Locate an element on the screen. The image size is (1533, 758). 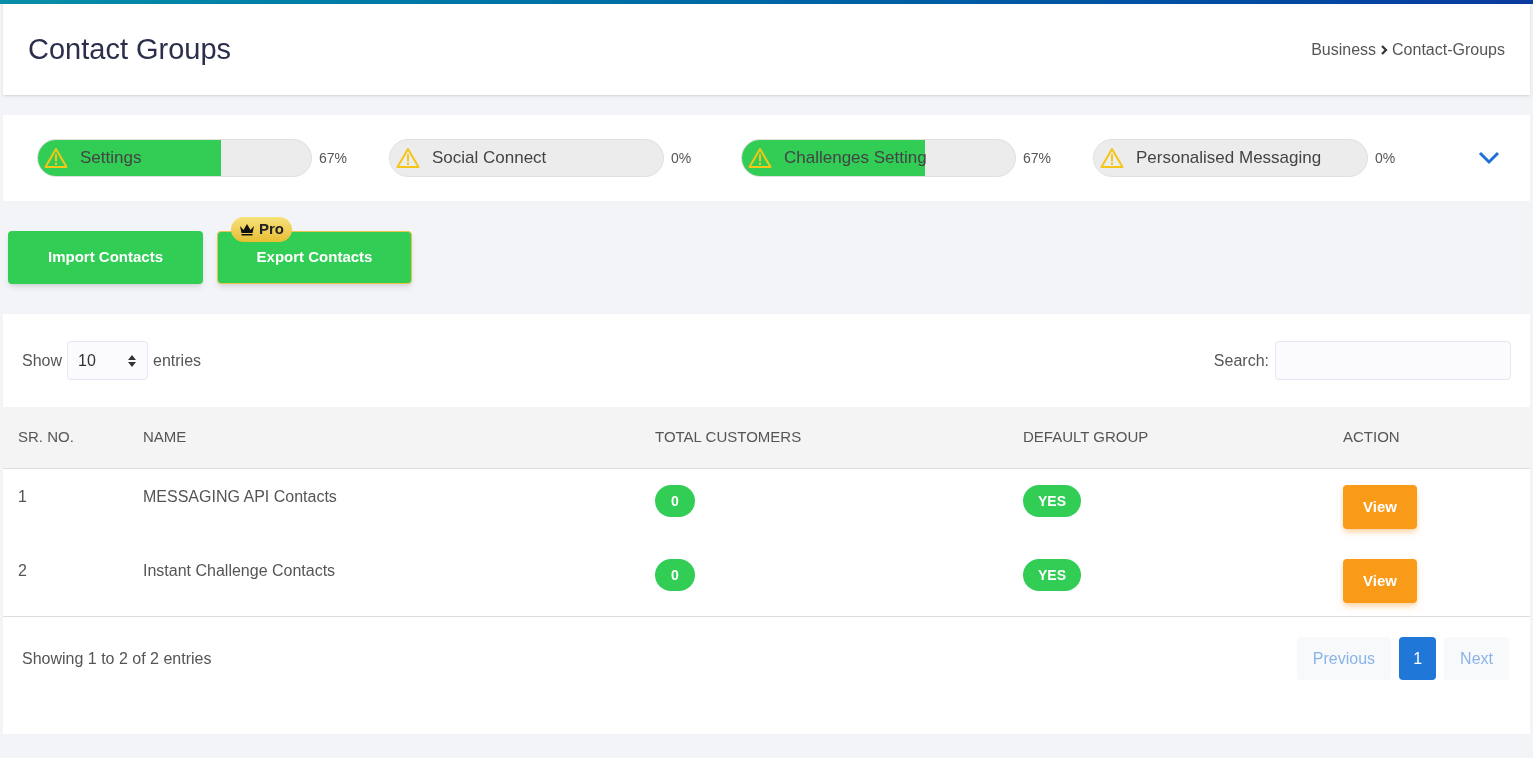
table-cell-text: MESSAGING API Contacts is located at coordinates (240, 497).